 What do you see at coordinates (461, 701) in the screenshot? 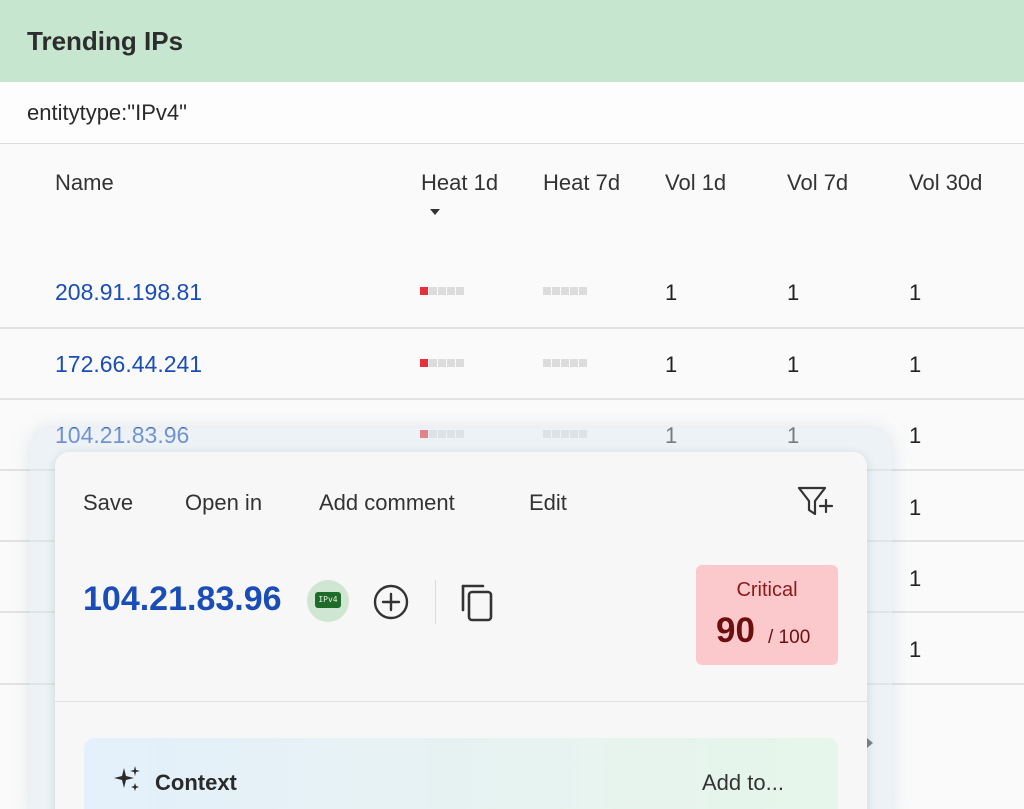
I see `popup-divider` at bounding box center [461, 701].